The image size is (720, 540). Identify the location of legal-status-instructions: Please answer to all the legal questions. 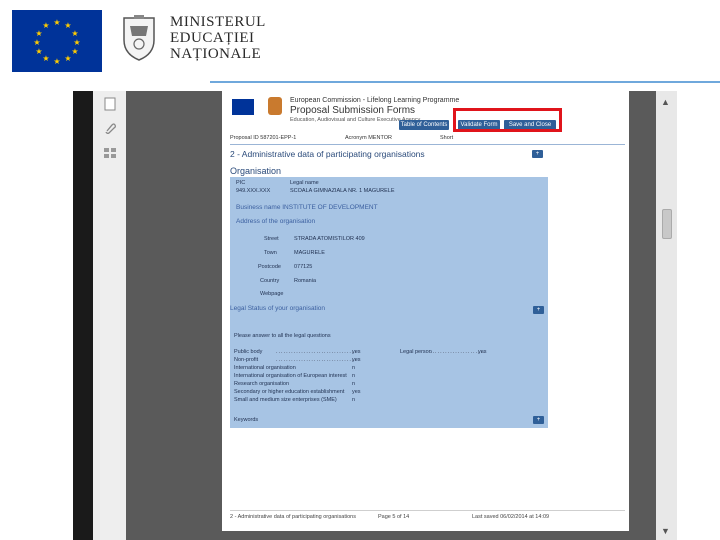
(282, 336).